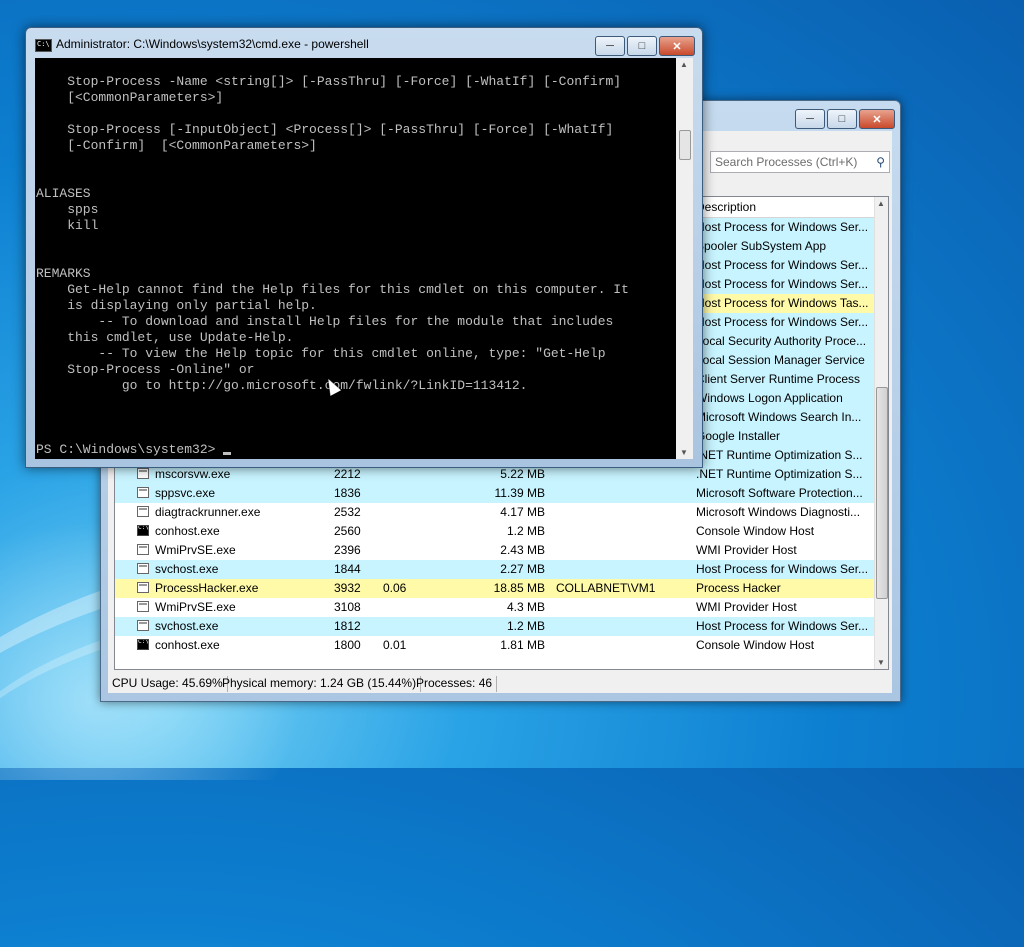  I want to click on process-pid: 3932, so click(347, 588).